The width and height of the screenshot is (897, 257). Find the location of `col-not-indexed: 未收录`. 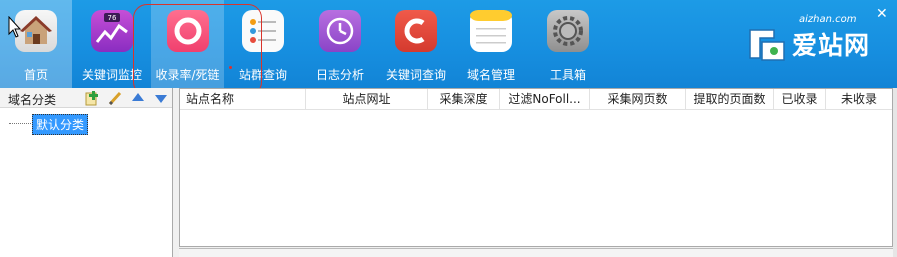

col-not-indexed: 未收录 is located at coordinates (859, 99).